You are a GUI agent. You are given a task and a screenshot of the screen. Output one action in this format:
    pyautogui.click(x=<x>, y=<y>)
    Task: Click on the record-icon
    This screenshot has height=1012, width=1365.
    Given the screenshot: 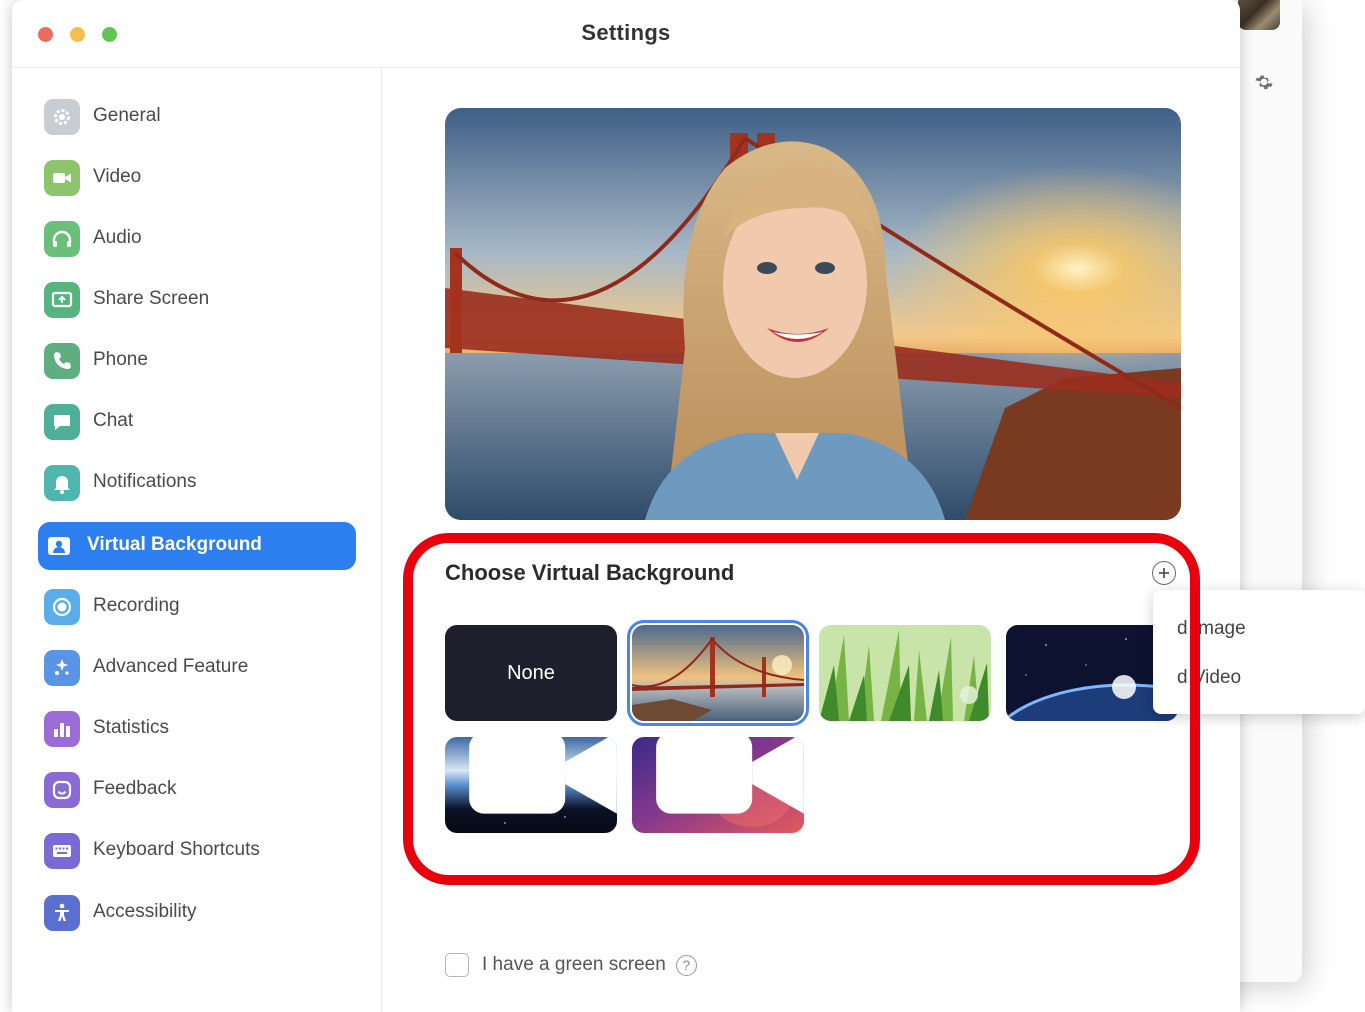 What is the action you would take?
    pyautogui.click(x=62, y=607)
    